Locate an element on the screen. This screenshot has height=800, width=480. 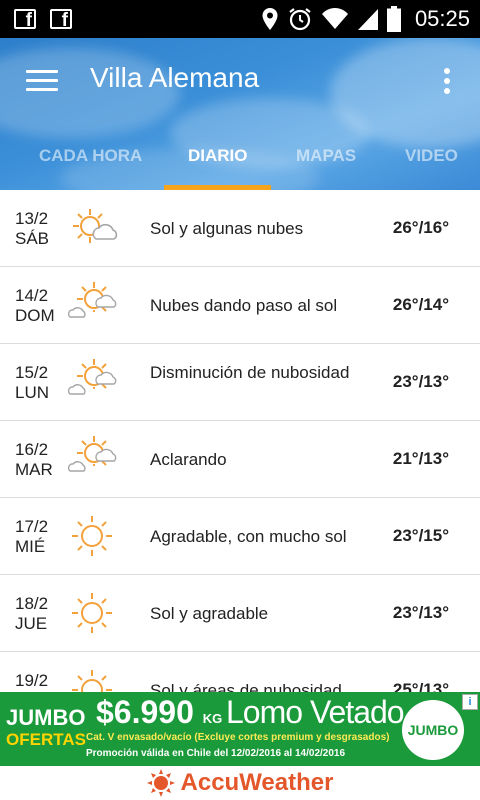
ad-title: Lomo Vetado is located at coordinates (315, 712).